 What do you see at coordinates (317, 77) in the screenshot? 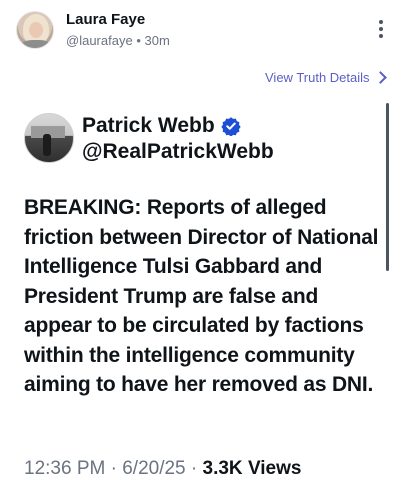
I see `view-details-label: View Truth Details` at bounding box center [317, 77].